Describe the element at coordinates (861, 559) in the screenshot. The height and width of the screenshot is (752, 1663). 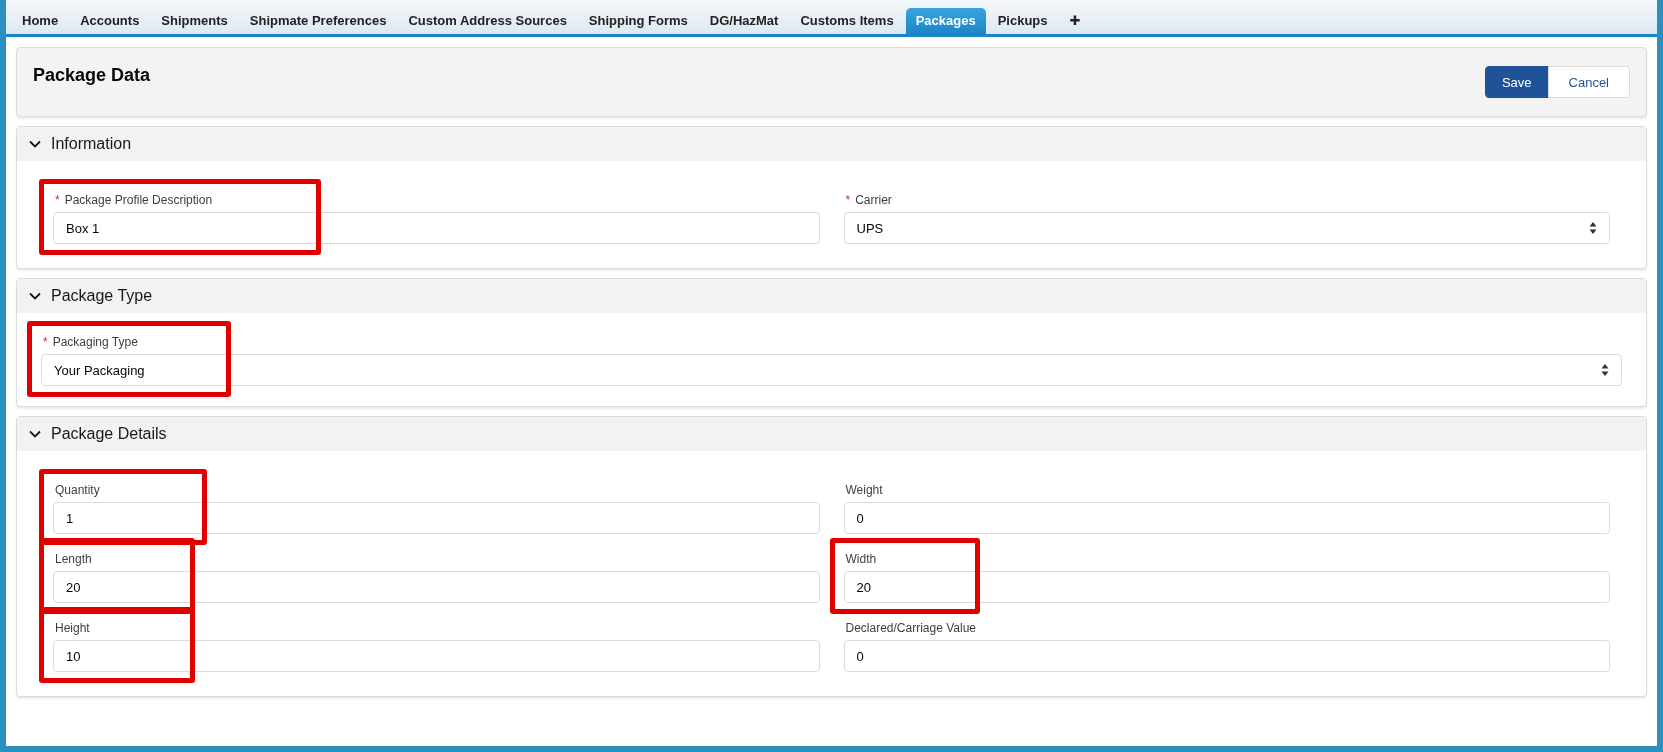
I see `field-label: Width` at that location.